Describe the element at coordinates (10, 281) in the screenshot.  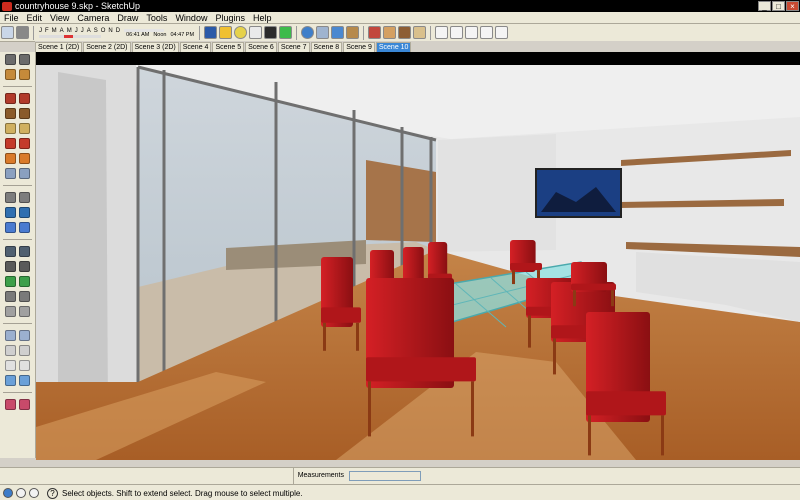
I see `previous-view-icon` at that location.